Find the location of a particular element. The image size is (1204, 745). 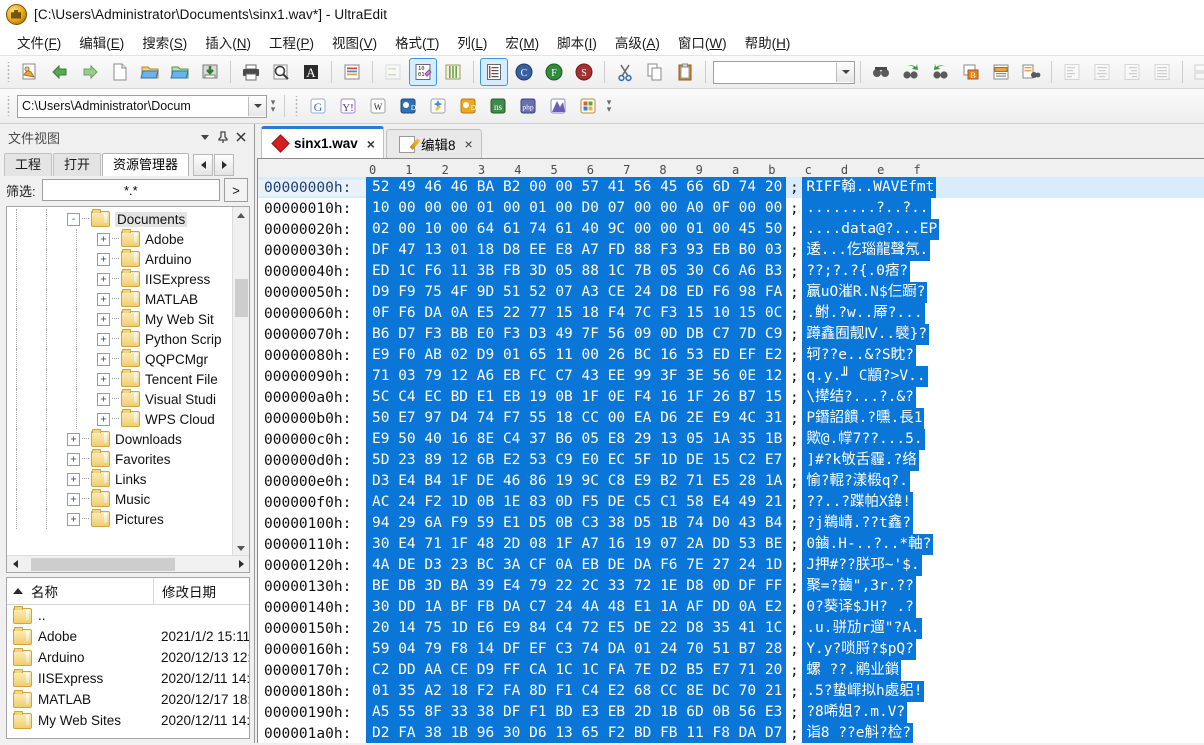

hex-ascii: RIFF翰..WAVEfmt is located at coordinates (869, 187).